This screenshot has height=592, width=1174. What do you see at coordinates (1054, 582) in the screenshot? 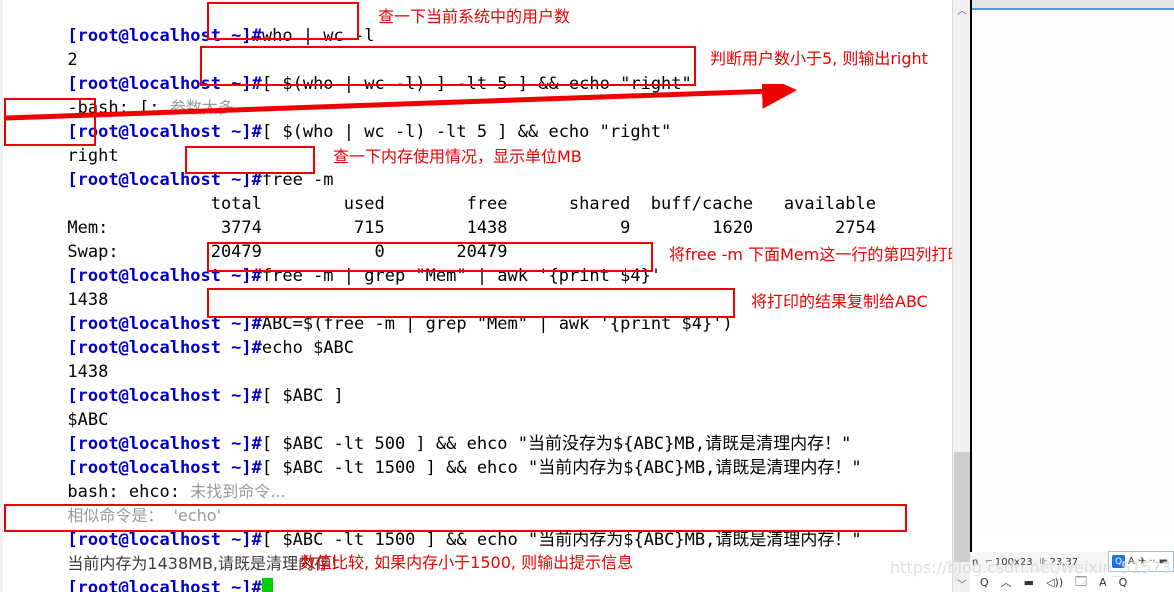
I see `taskbar-volume-icon: ◁))` at bounding box center [1054, 582].